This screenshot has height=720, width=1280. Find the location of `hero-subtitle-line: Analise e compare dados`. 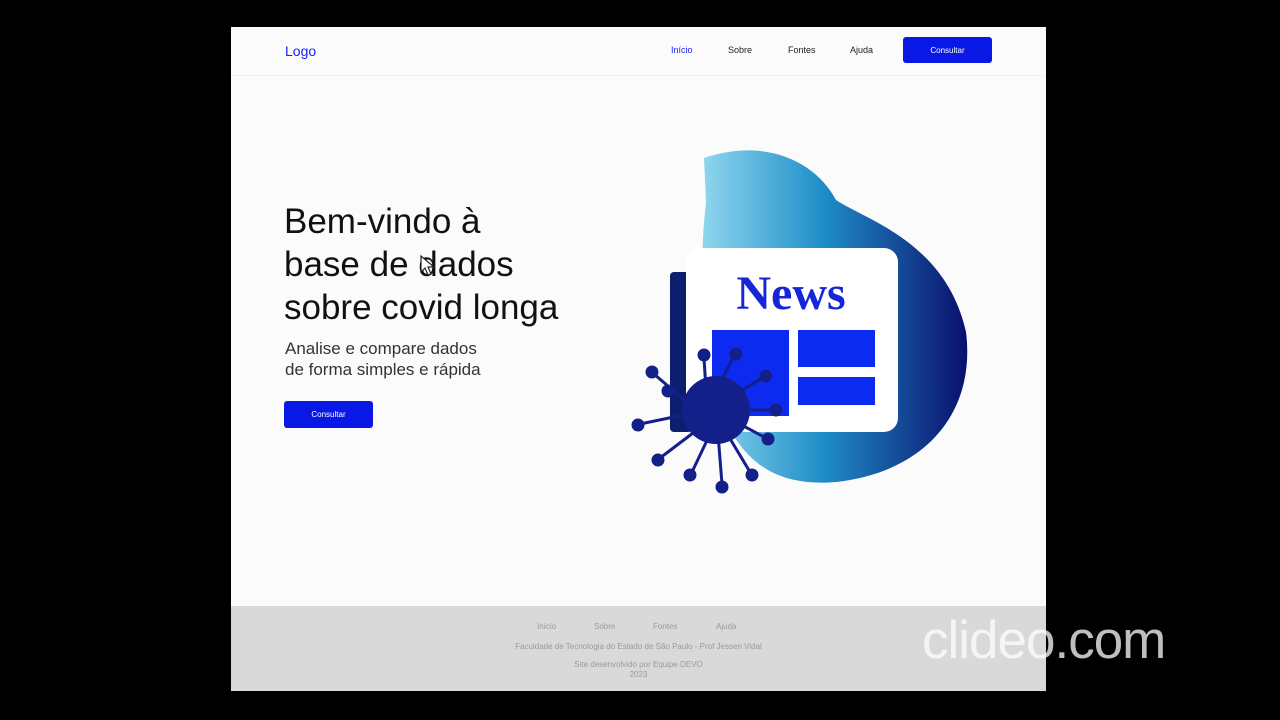

hero-subtitle-line: Analise e compare dados is located at coordinates (381, 348).